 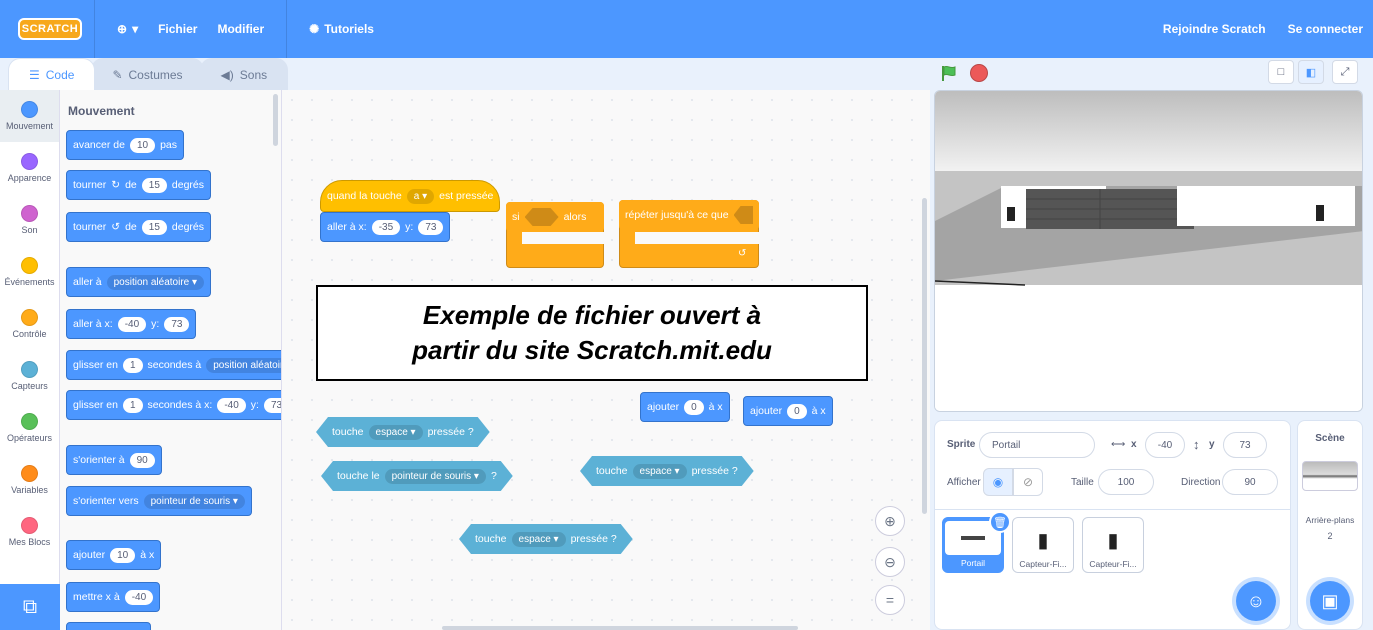 What do you see at coordinates (139, 227) in the screenshot?
I see `turn-left-block: tourner ↺ de 15 degrés` at bounding box center [139, 227].